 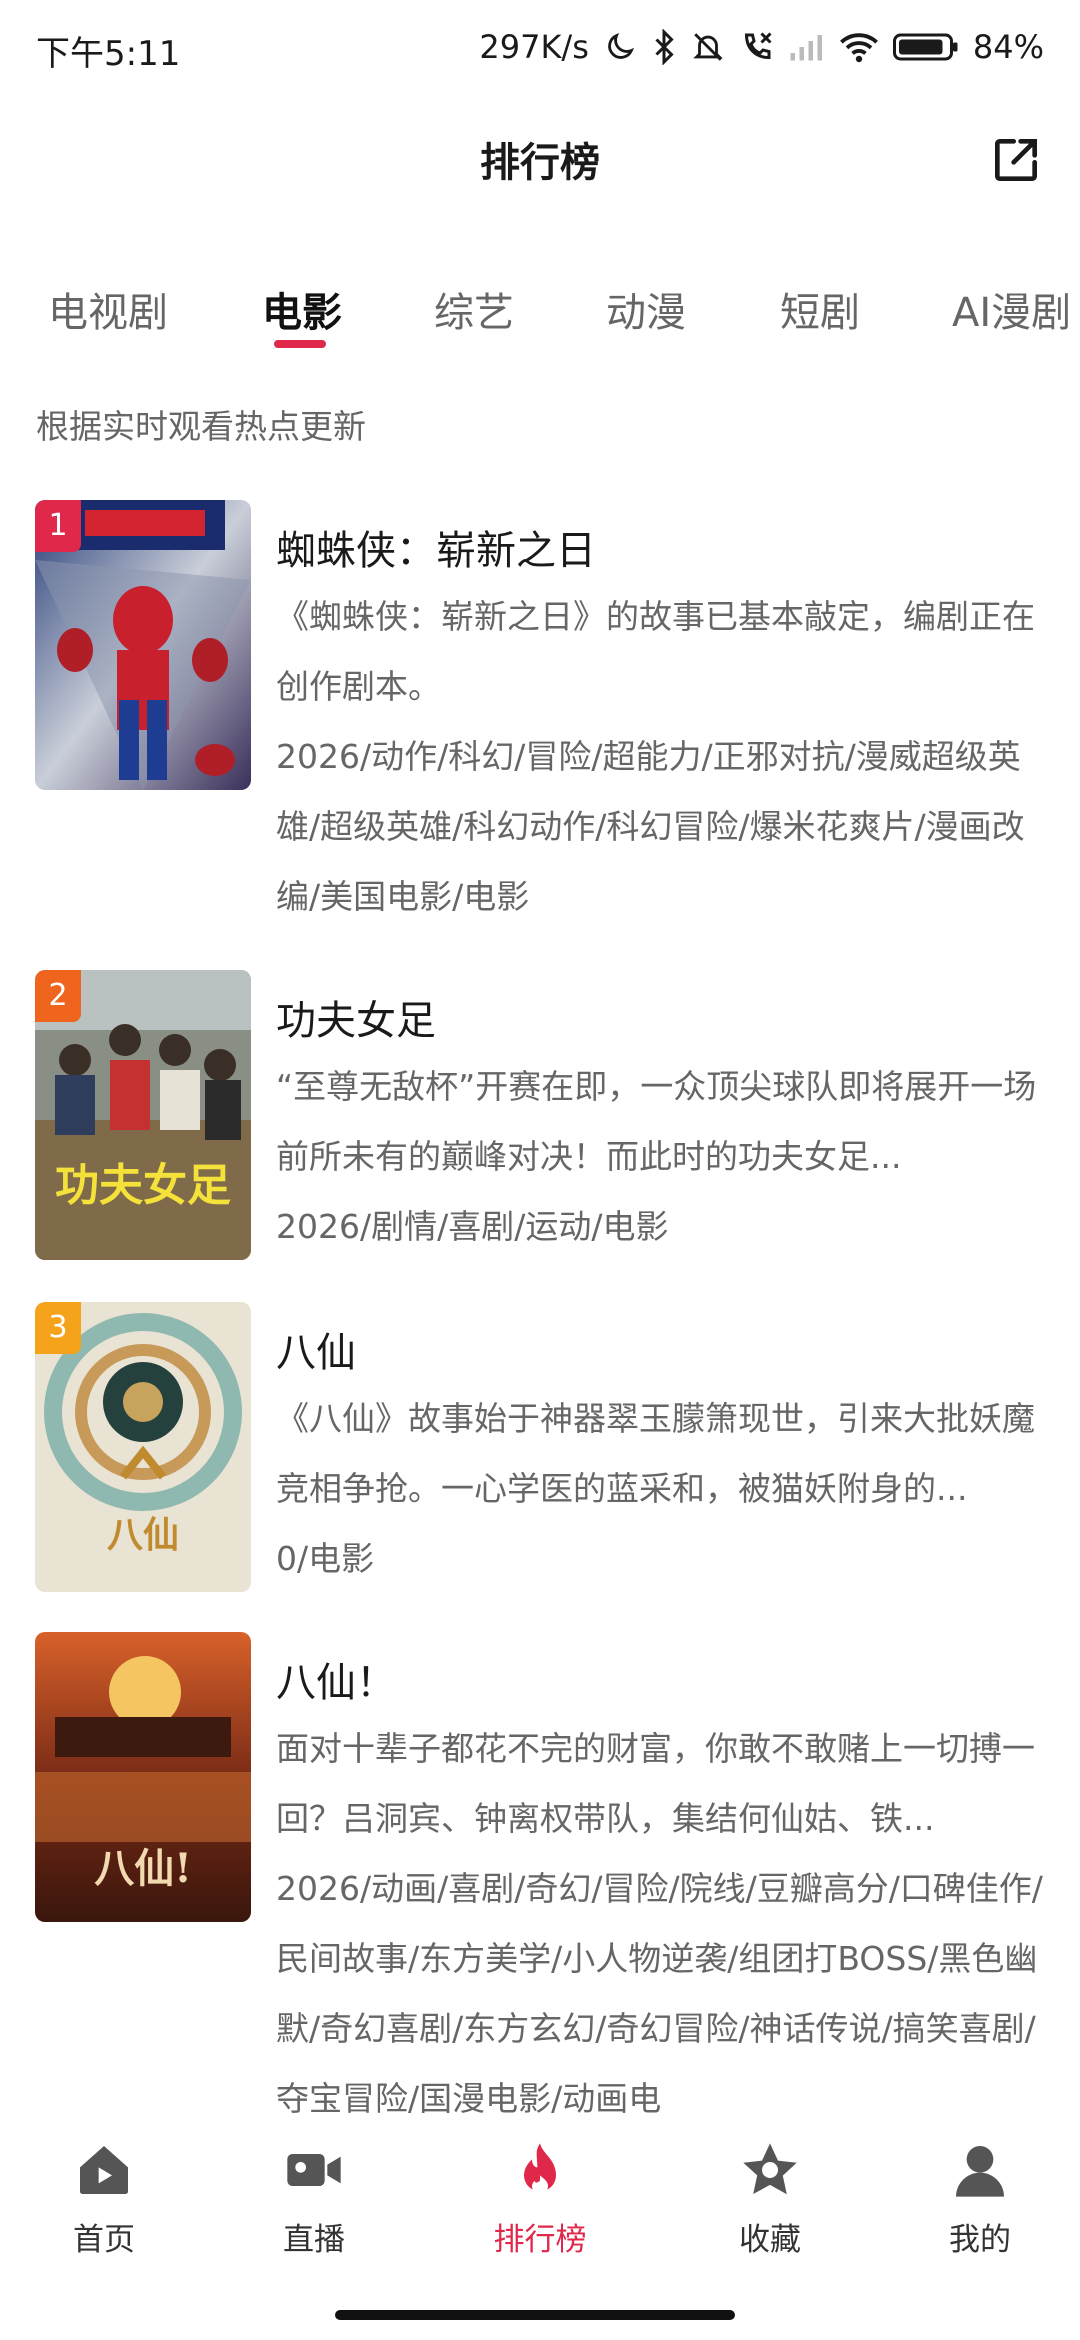 I want to click on item-tags: 0/电影, so click(x=325, y=1558).